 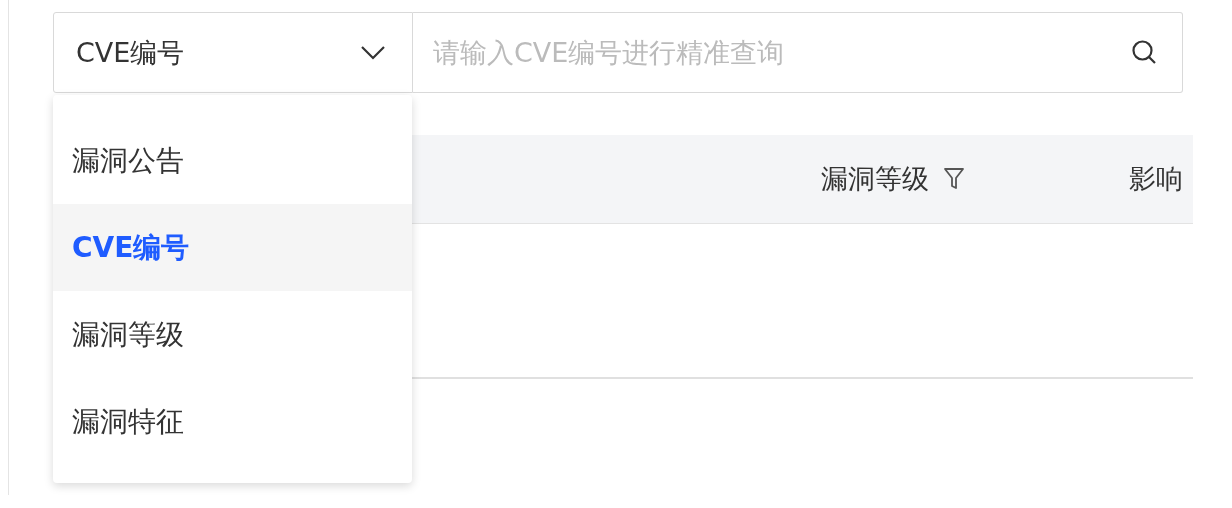 I want to click on column-header: 漏洞等级, so click(x=875, y=179).